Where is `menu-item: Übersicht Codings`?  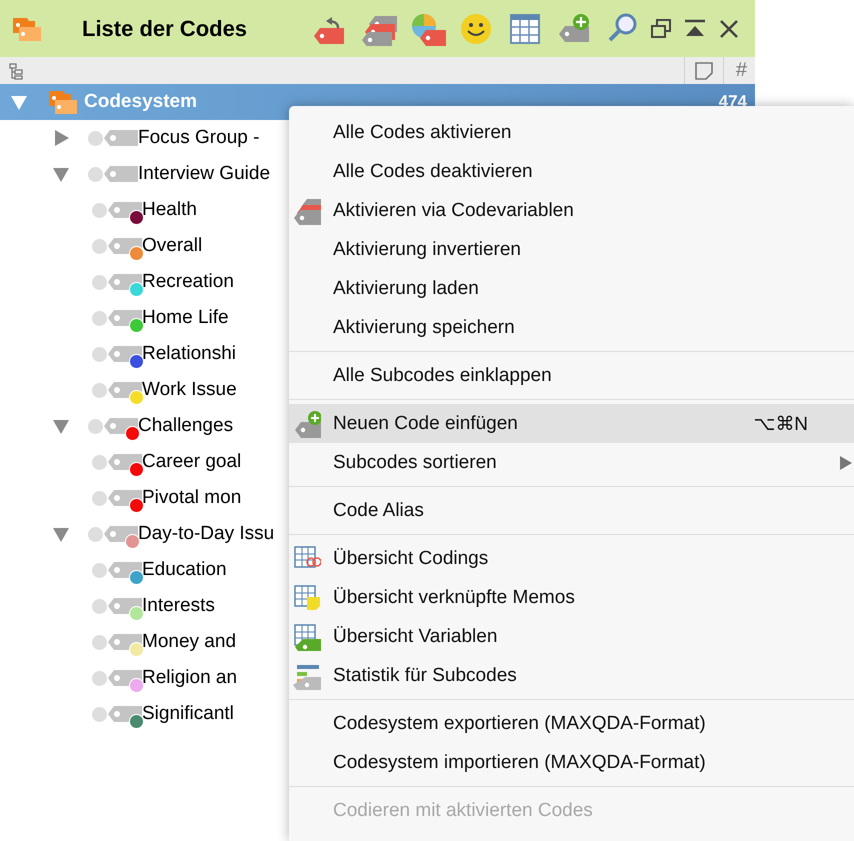
menu-item: Übersicht Codings is located at coordinates (571, 558).